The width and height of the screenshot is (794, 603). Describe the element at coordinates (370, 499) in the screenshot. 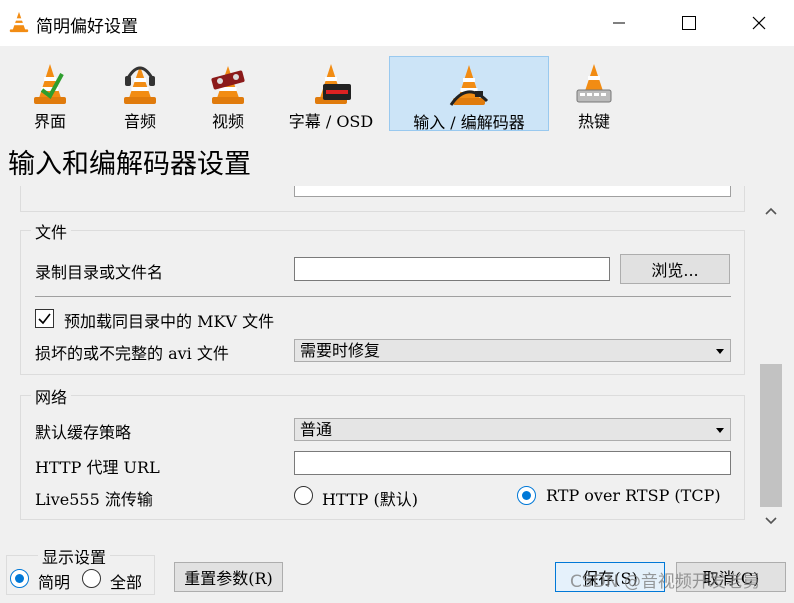

I see `http-radio-label: HTTP (默认)` at that location.